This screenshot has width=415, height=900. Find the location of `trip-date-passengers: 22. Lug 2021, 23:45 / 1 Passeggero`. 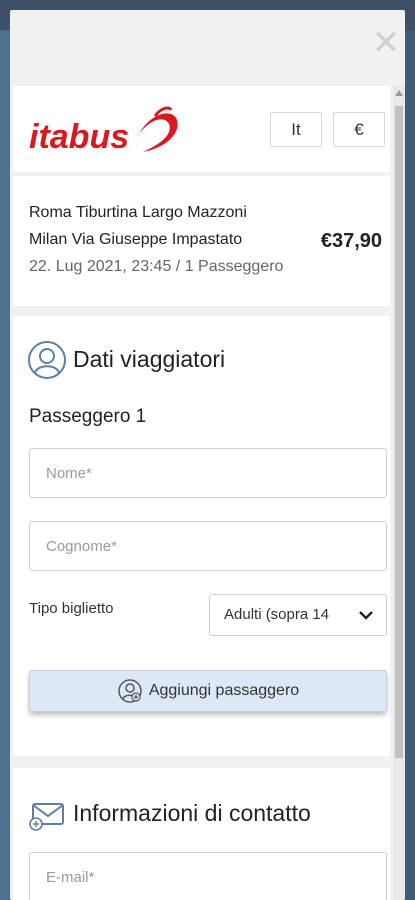

trip-date-passengers: 22. Lug 2021, 23:45 / 1 Passeggero is located at coordinates (156, 266).